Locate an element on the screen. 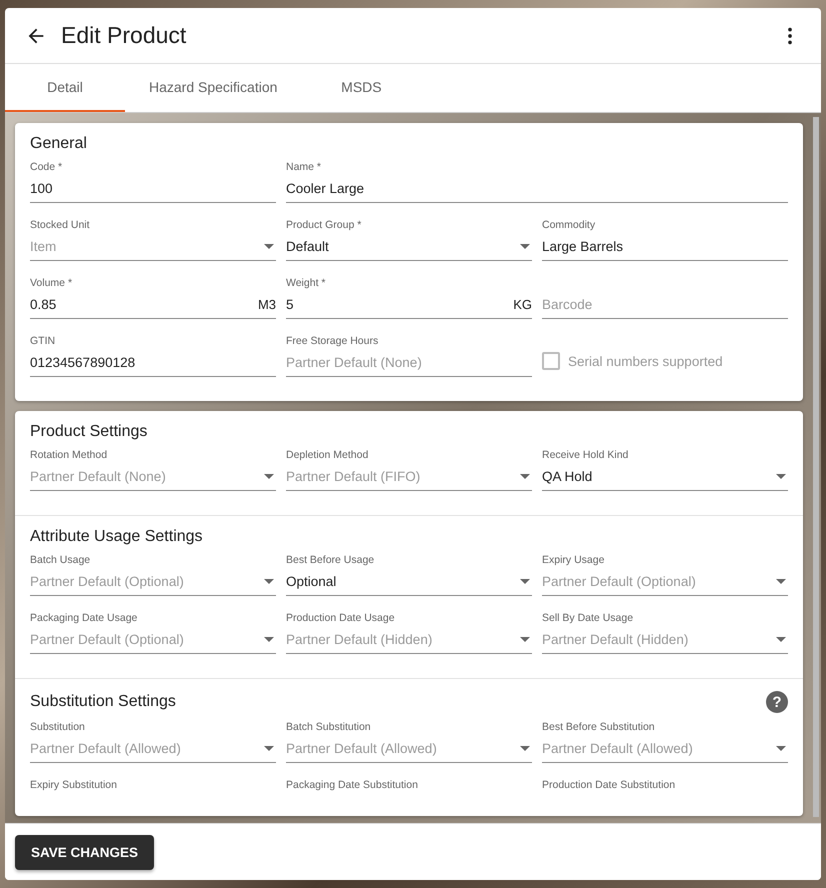 This screenshot has width=826, height=888. dropdown-field: QA Hold is located at coordinates (665, 476).